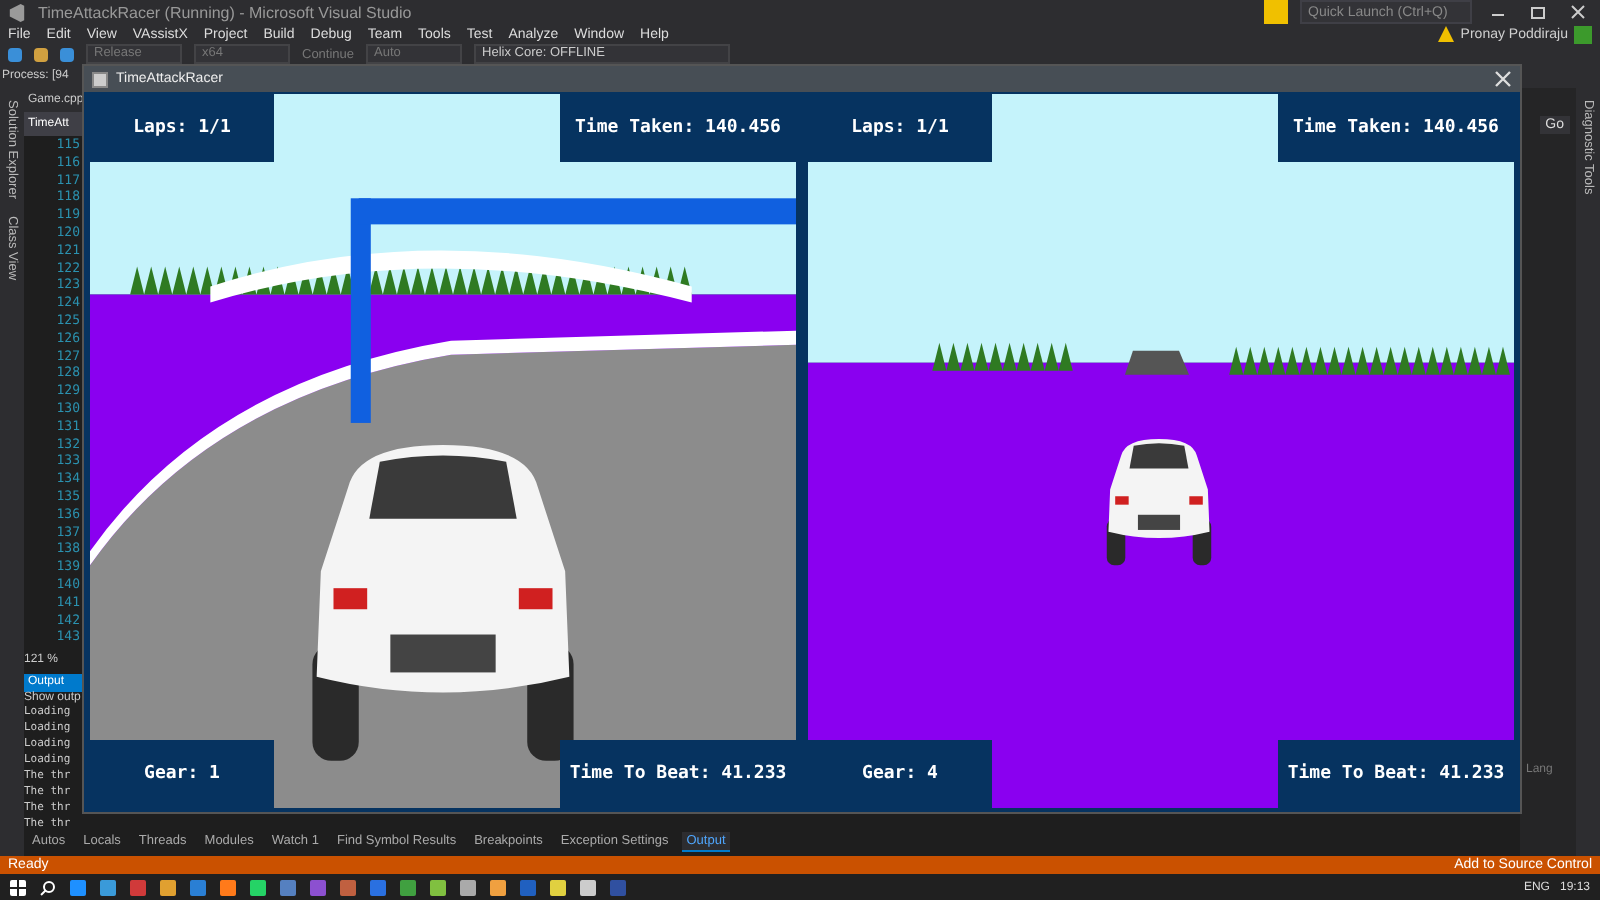 The height and width of the screenshot is (900, 1600). What do you see at coordinates (1159, 502) in the screenshot?
I see `car-drawing` at bounding box center [1159, 502].